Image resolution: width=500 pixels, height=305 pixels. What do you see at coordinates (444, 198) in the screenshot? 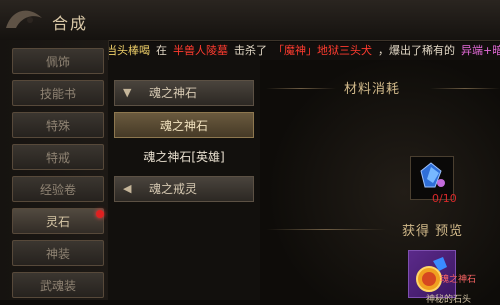
I see `material-count: 0/10` at bounding box center [444, 198].